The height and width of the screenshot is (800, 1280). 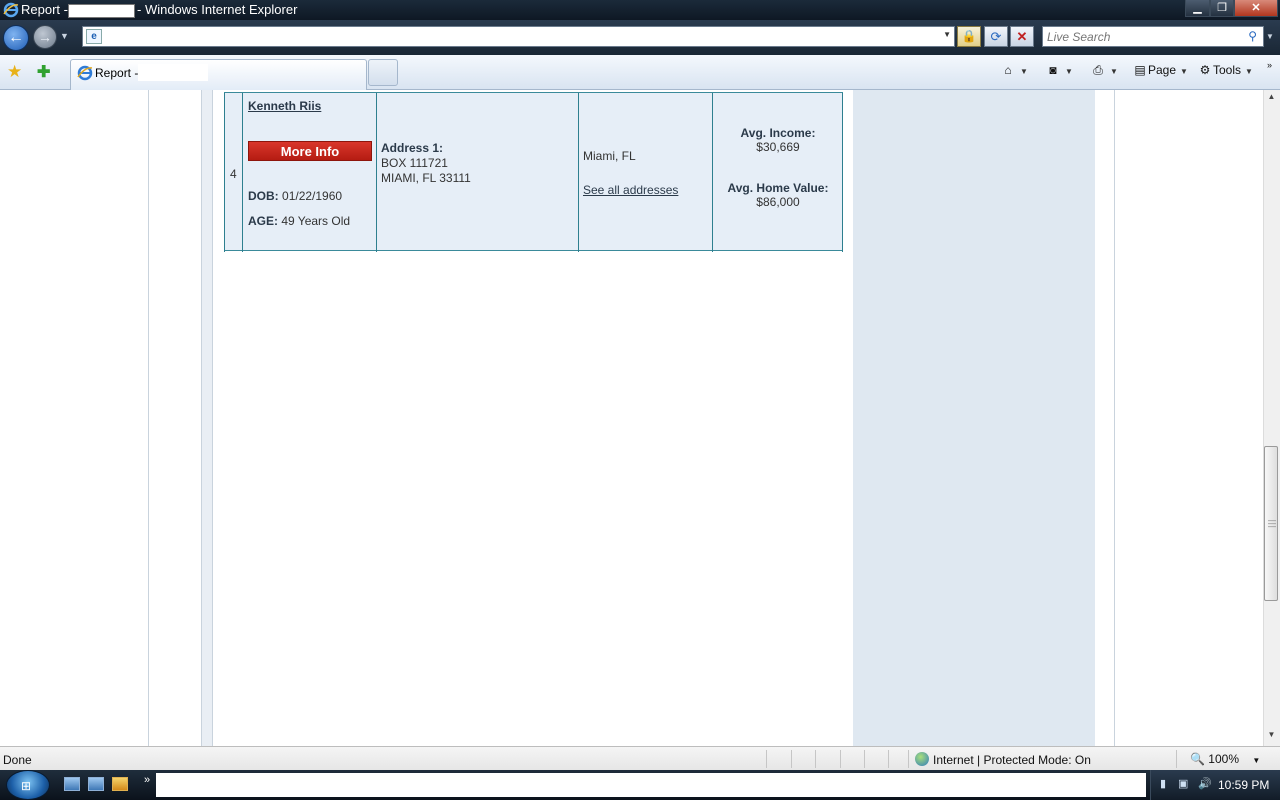 What do you see at coordinates (1059, 71) in the screenshot?
I see `feeds-button: ◙ ▼` at bounding box center [1059, 71].